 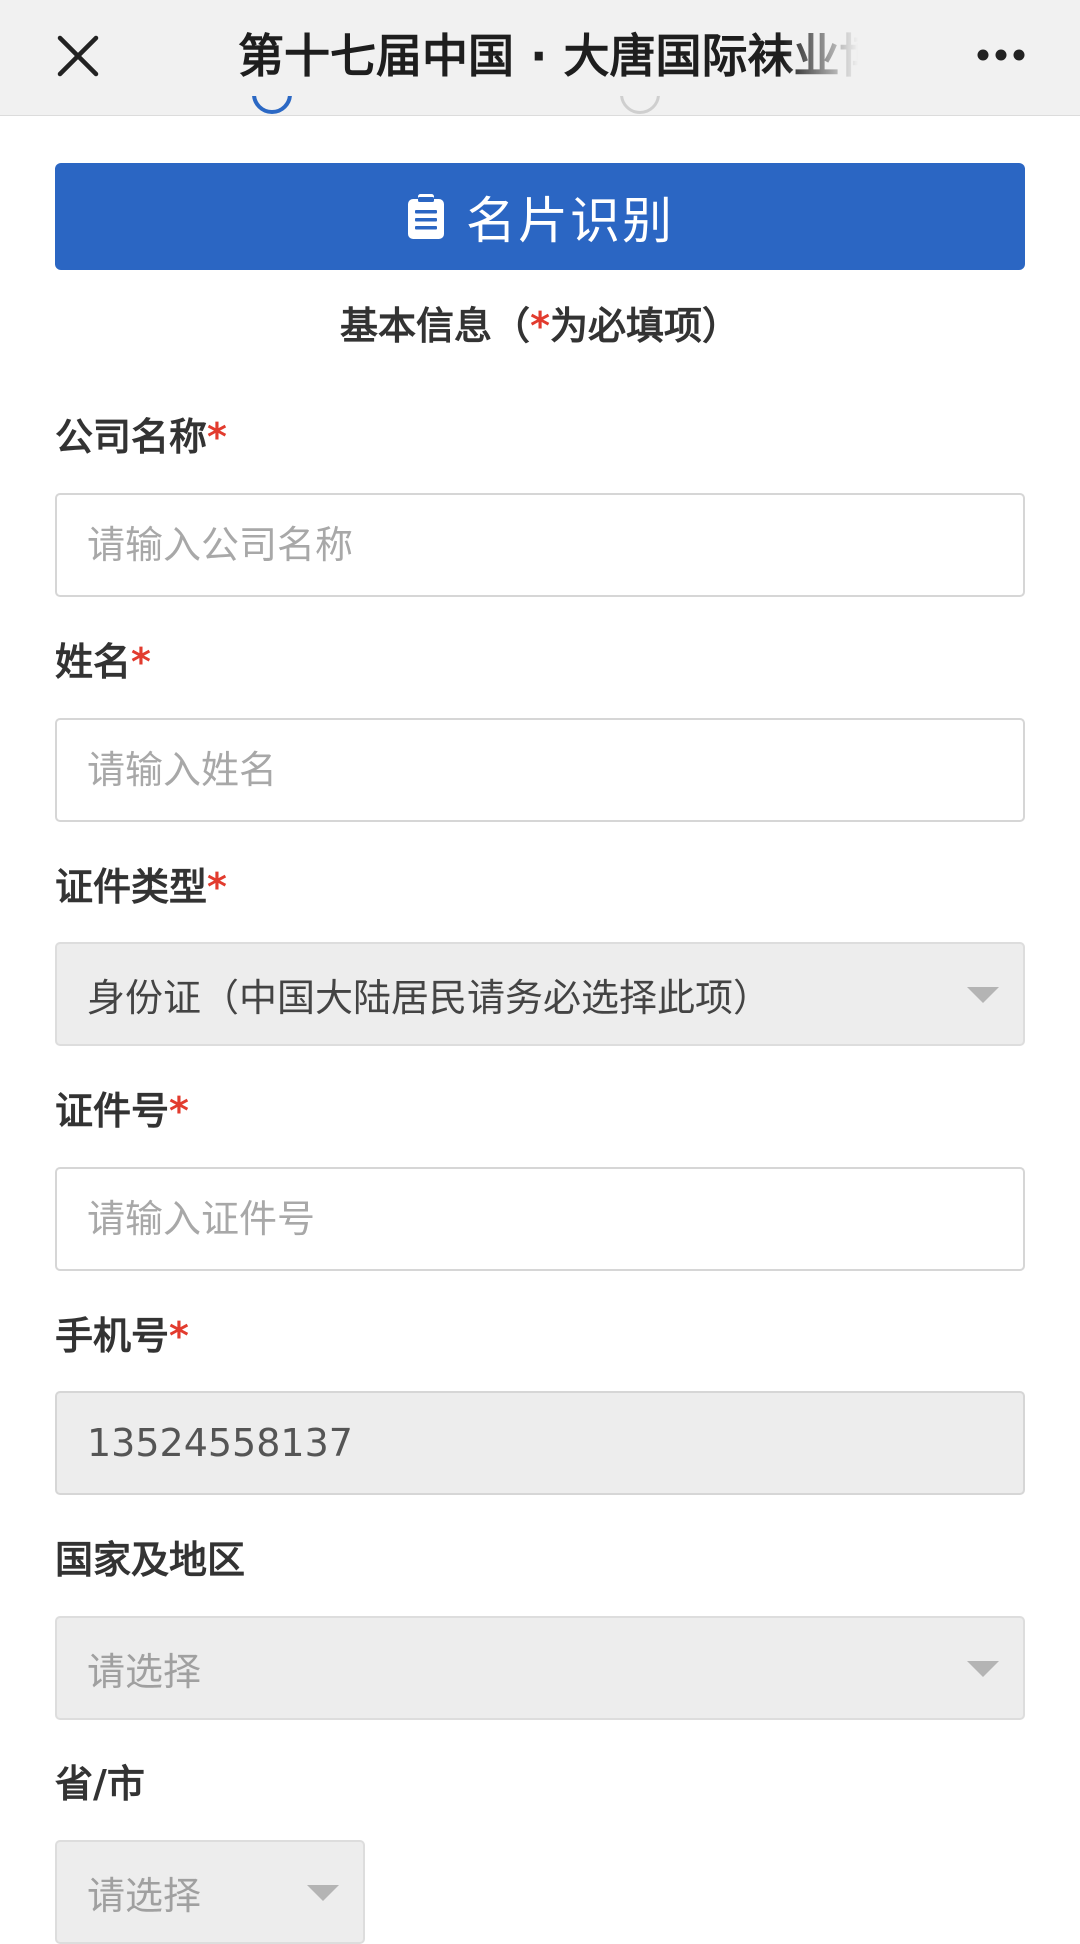 I want to click on country-region-selected-value: 请选择, so click(x=144, y=1671).